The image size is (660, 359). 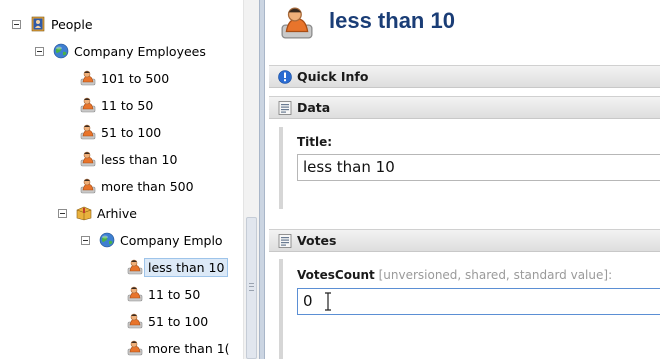 I want to click on scrollbar-grip-icon, so click(x=251, y=287).